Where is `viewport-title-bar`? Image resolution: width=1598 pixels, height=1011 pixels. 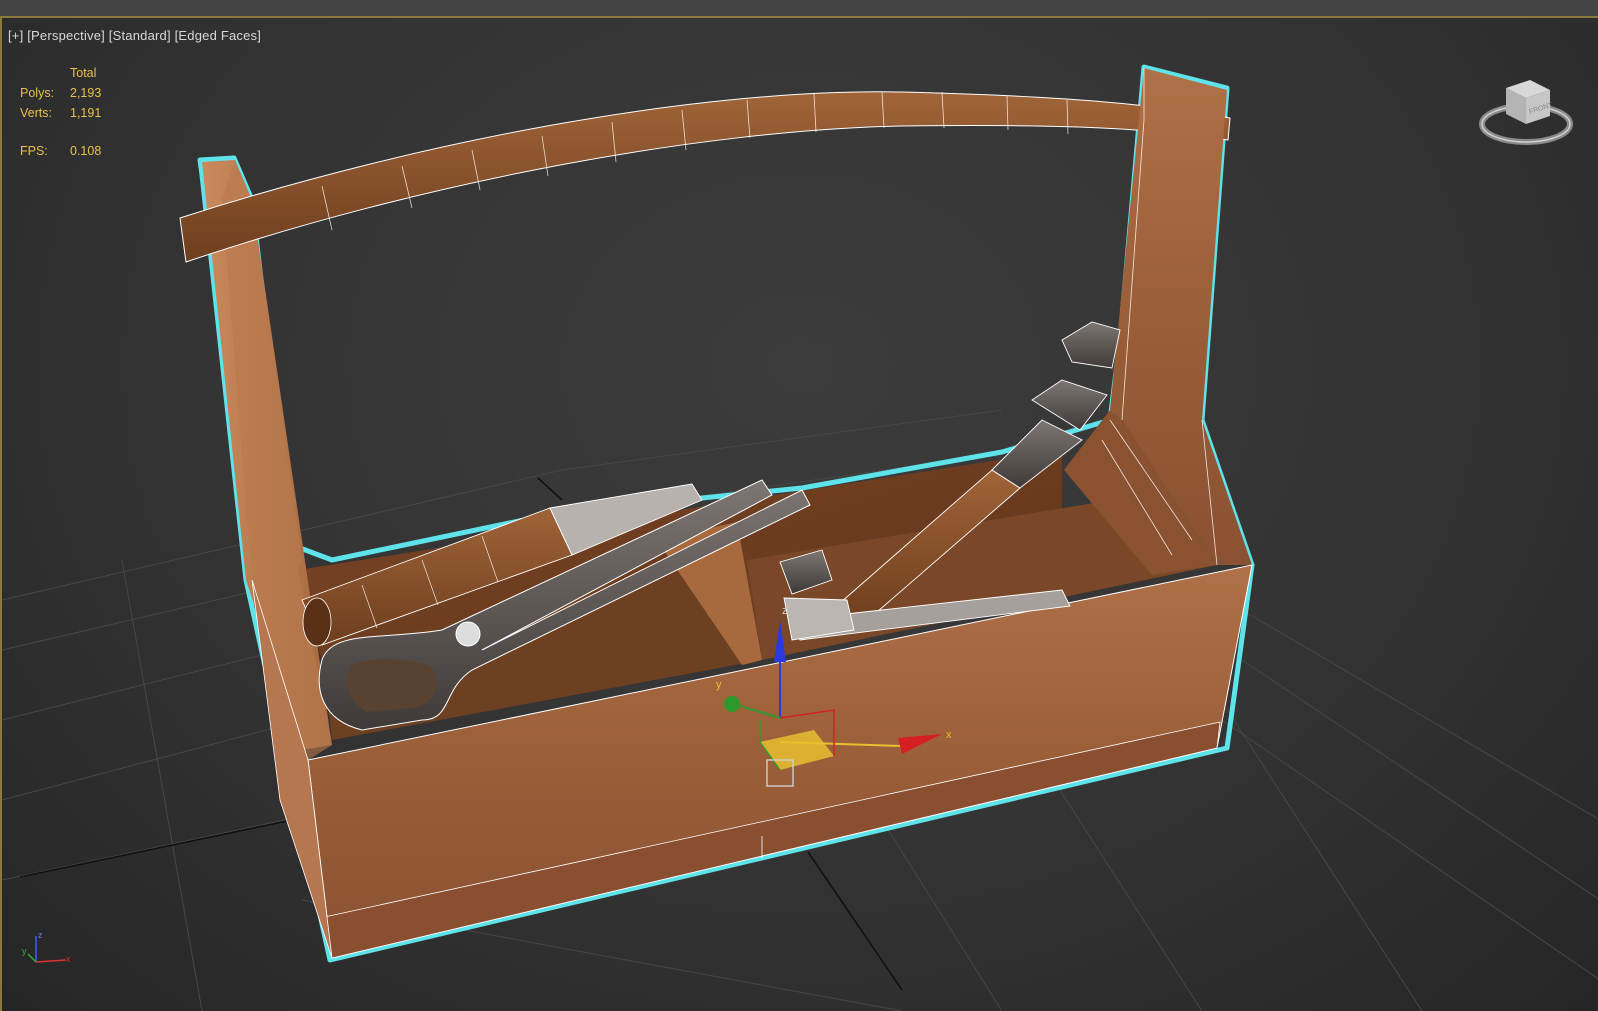 viewport-title-bar is located at coordinates (799, 9).